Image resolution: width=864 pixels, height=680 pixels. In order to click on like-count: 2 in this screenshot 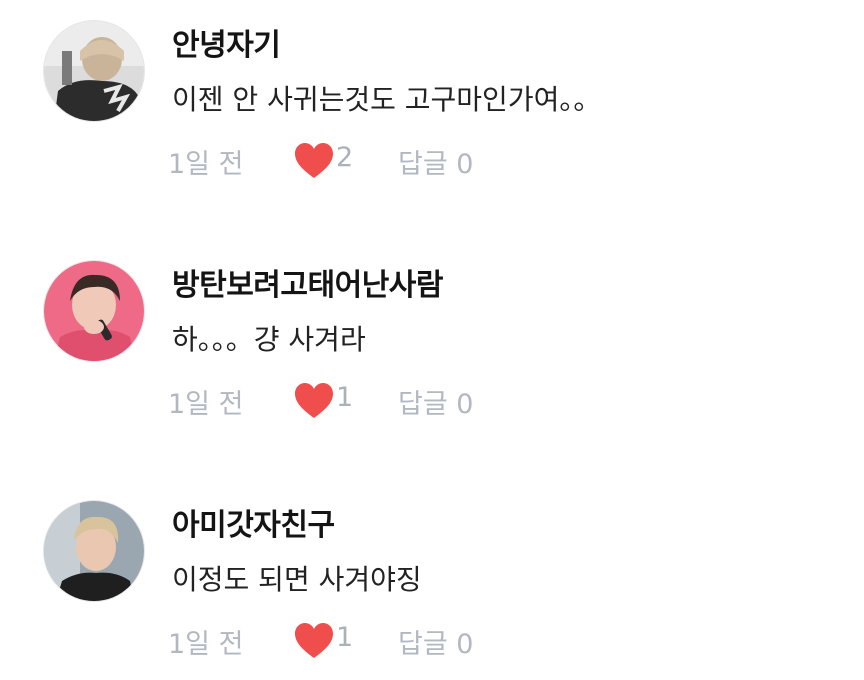, I will do `click(345, 157)`.